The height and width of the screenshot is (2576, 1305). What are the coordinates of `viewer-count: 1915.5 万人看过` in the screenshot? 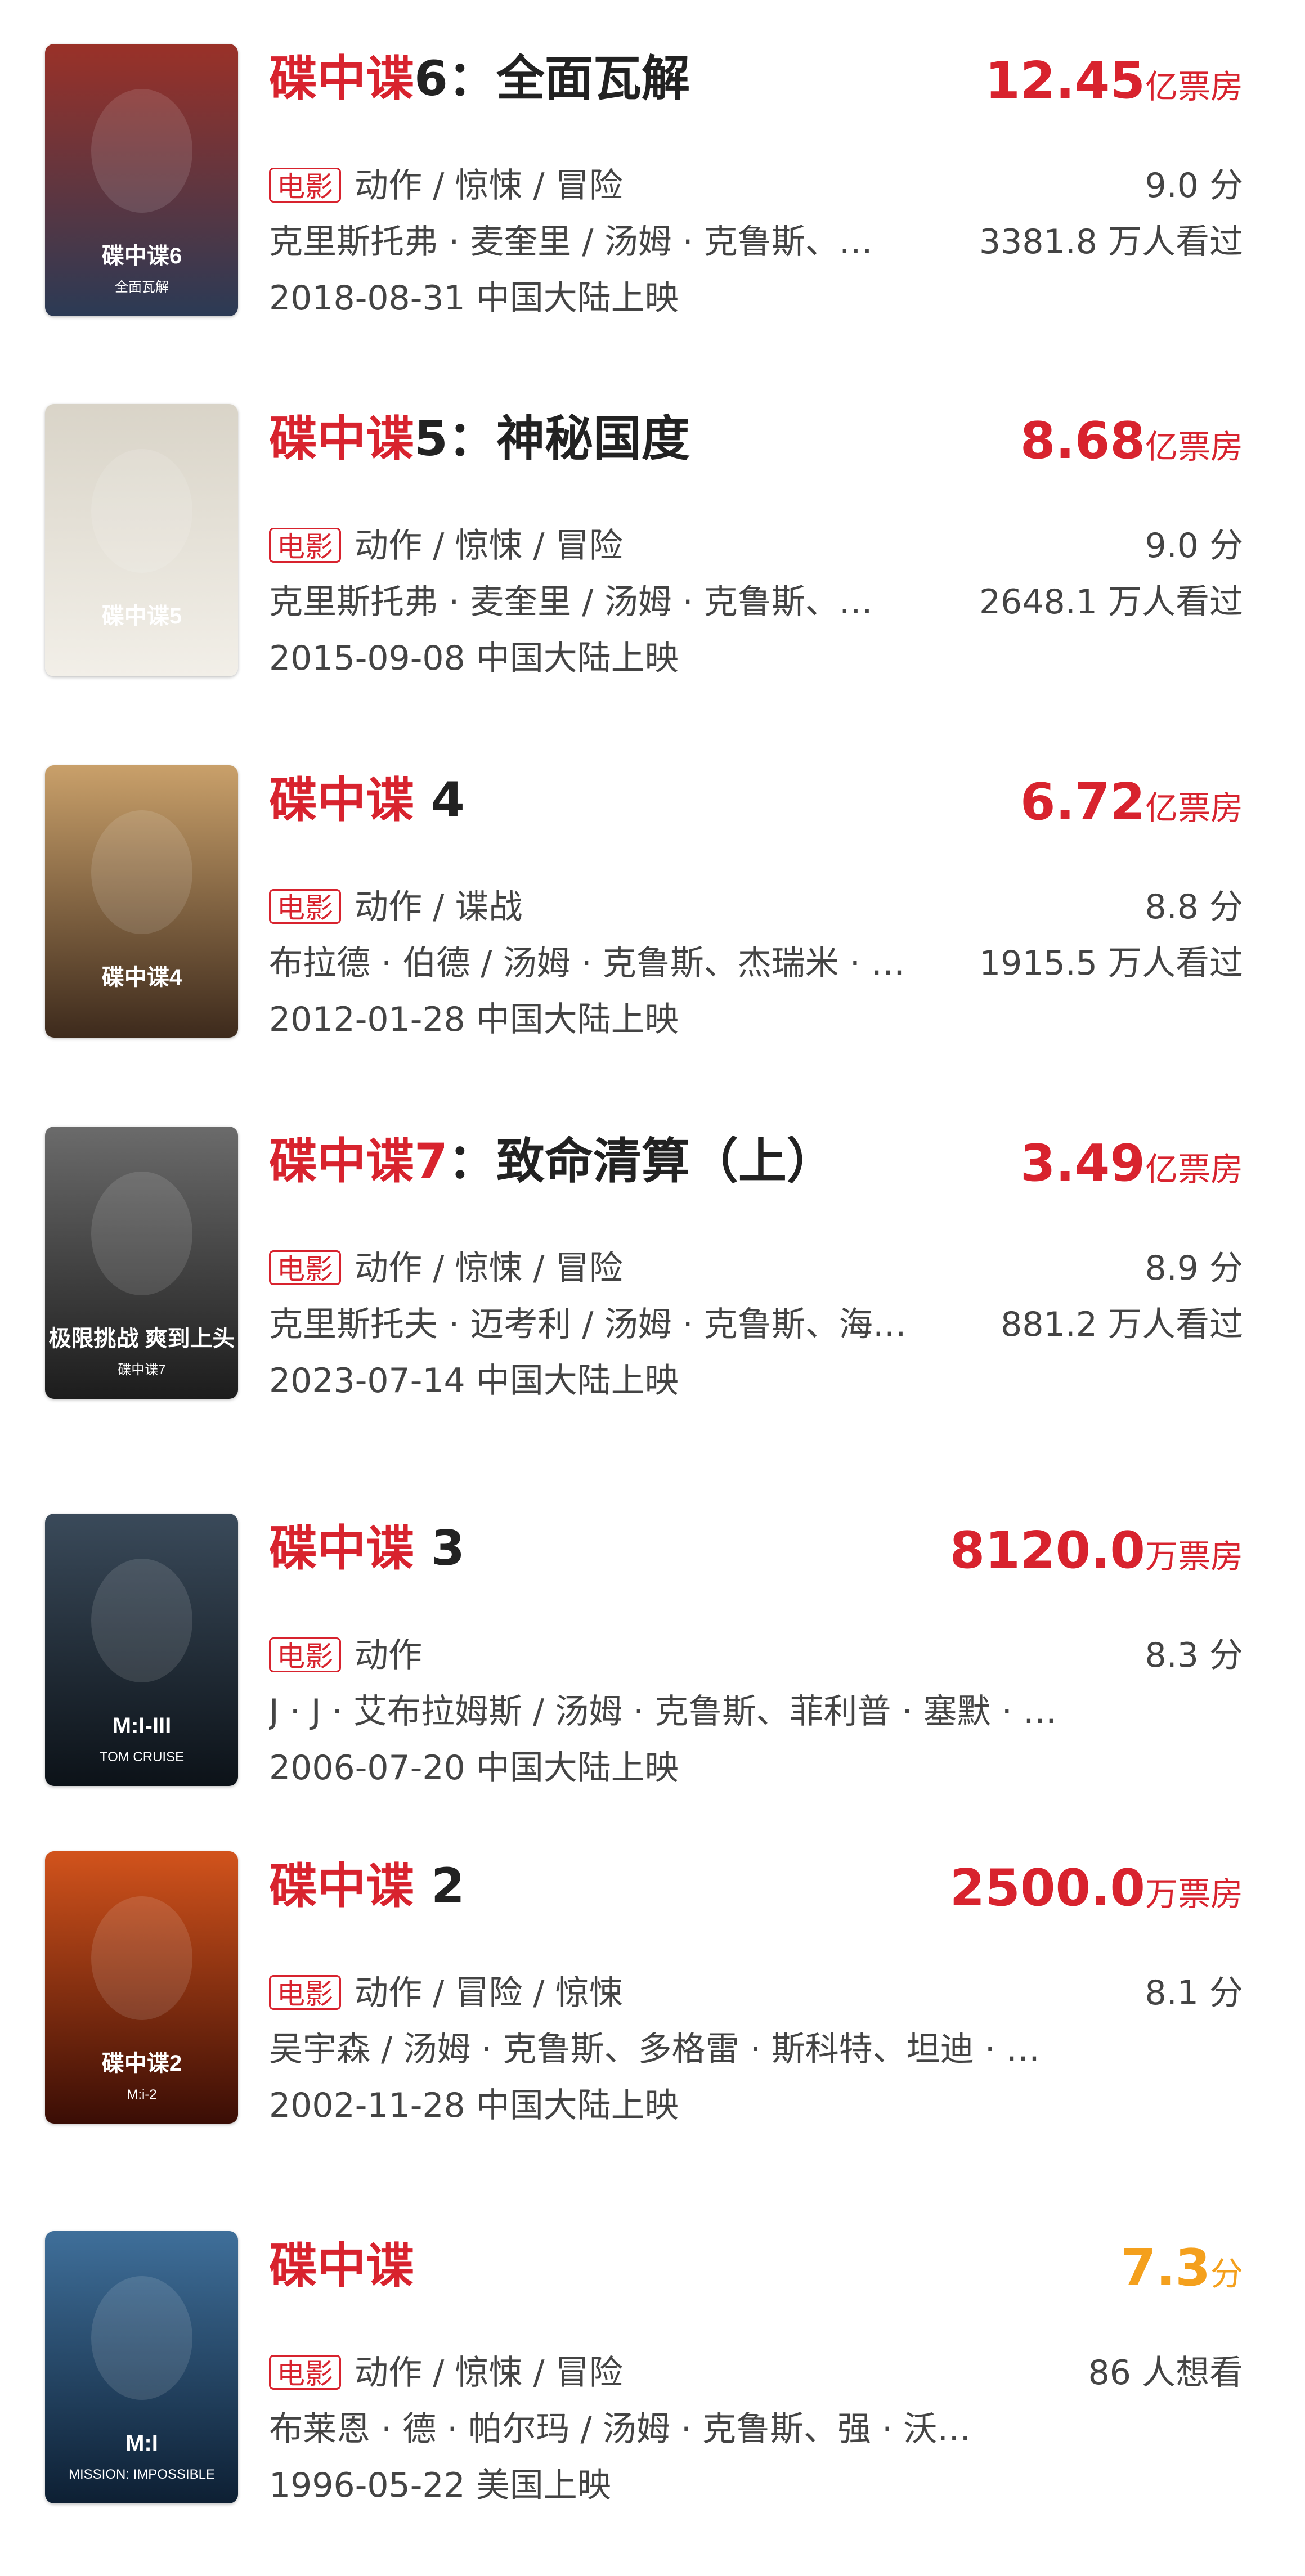 It's located at (1111, 963).